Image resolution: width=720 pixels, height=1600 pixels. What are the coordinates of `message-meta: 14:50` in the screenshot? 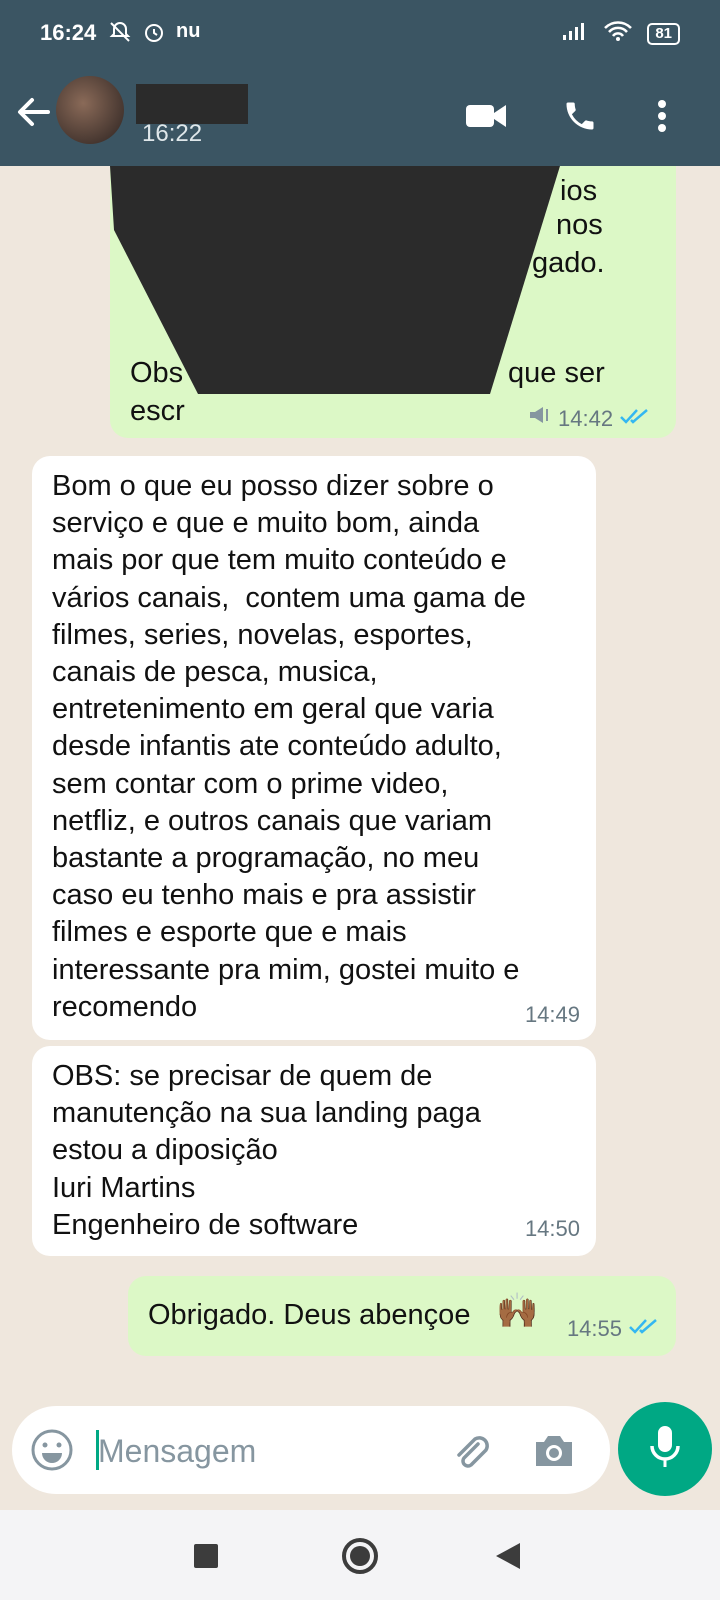 It's located at (552, 1229).